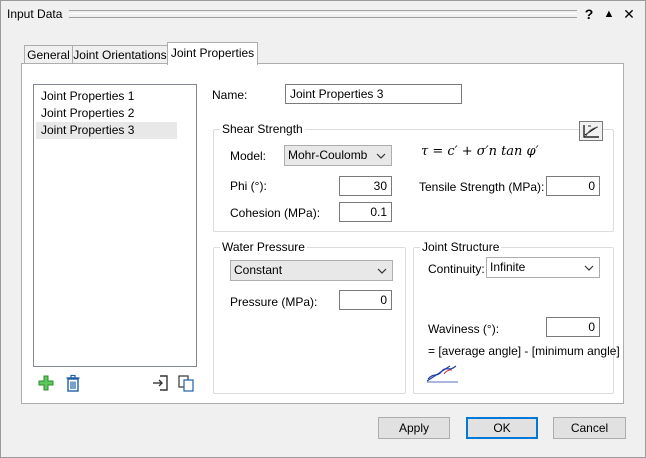 The width and height of the screenshot is (646, 458). Describe the element at coordinates (365, 186) in the screenshot. I see `phi-input: 30` at that location.